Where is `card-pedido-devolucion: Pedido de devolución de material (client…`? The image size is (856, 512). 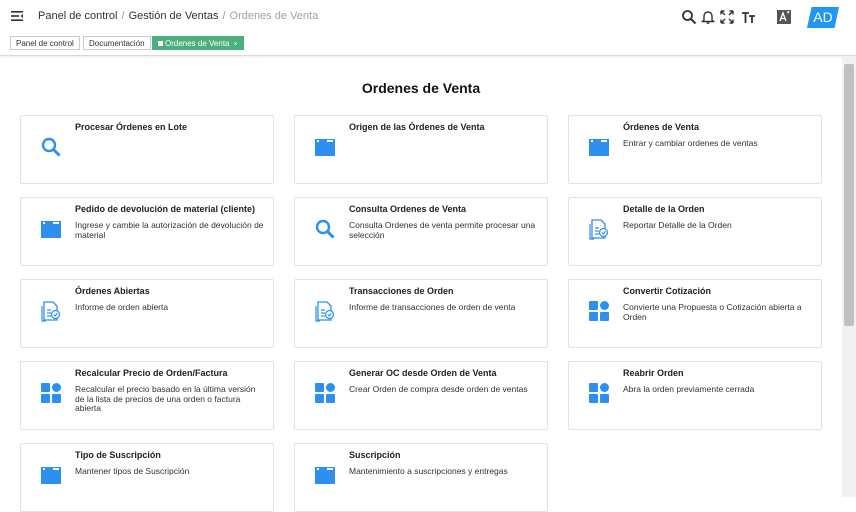
card-pedido-devolucion: Pedido de devolución de material (client… is located at coordinates (147, 231).